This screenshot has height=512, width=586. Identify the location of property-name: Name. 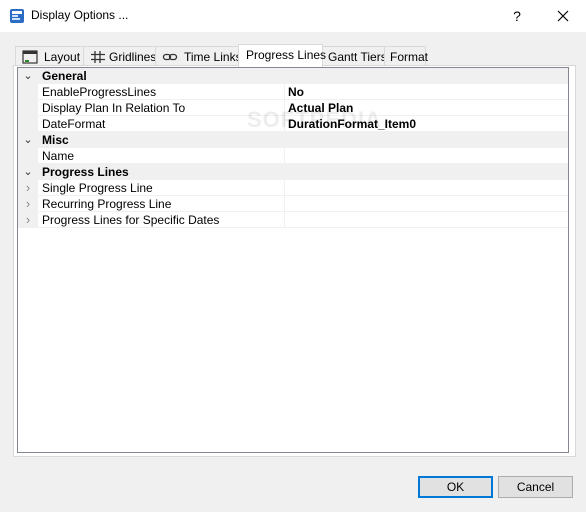
(58, 156).